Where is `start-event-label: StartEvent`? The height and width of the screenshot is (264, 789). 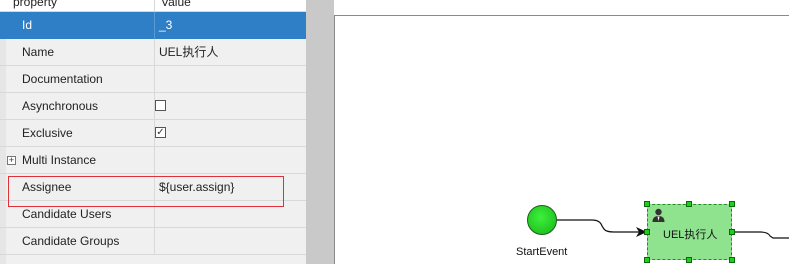 start-event-label: StartEvent is located at coordinates (542, 252).